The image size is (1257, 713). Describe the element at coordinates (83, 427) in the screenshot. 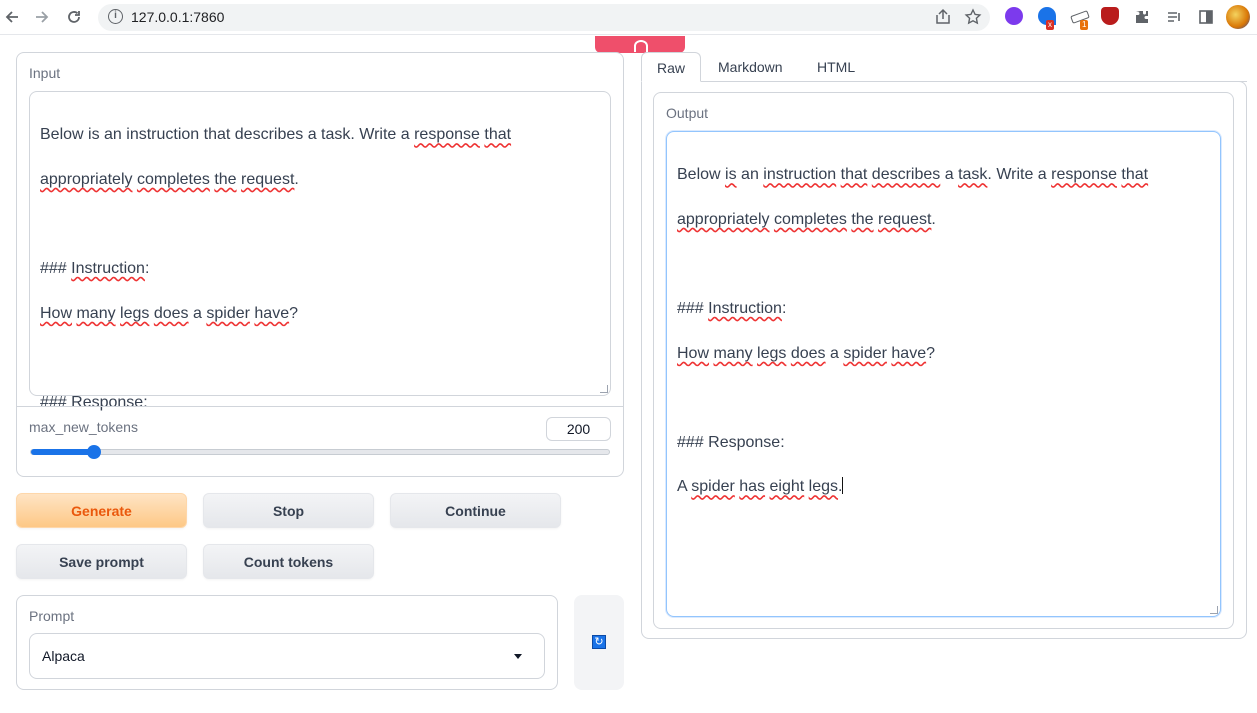

I see `slider-label: max_new_tokens` at that location.